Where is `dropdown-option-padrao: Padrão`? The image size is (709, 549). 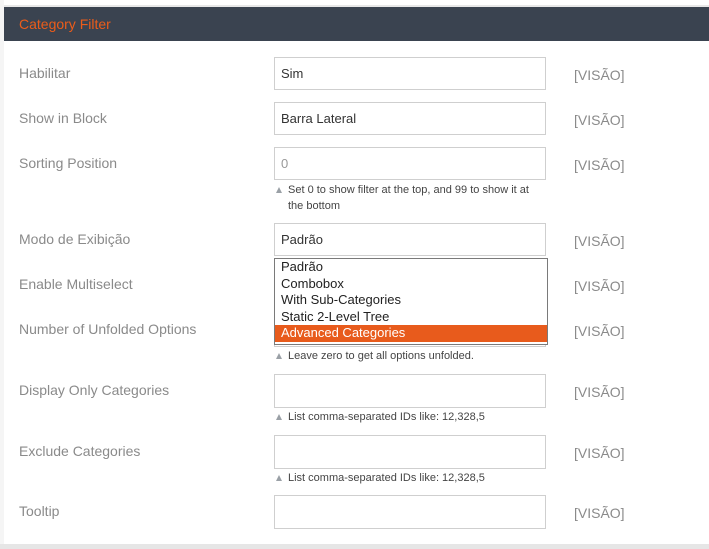 dropdown-option-padrao: Padrão is located at coordinates (411, 267).